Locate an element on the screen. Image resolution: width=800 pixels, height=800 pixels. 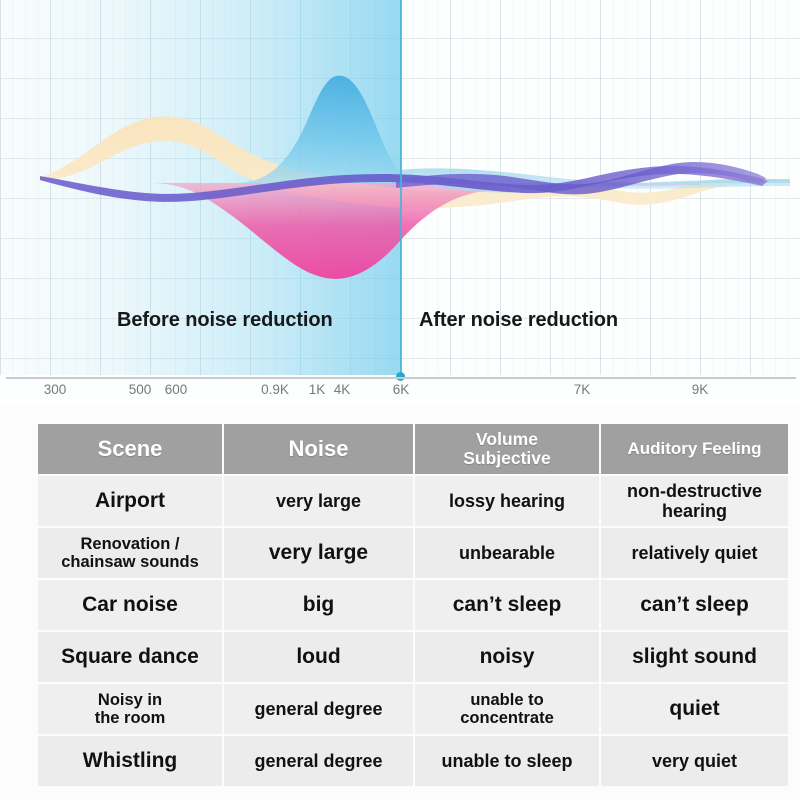
cell-scene: Noisy in the room is located at coordinates (130, 709).